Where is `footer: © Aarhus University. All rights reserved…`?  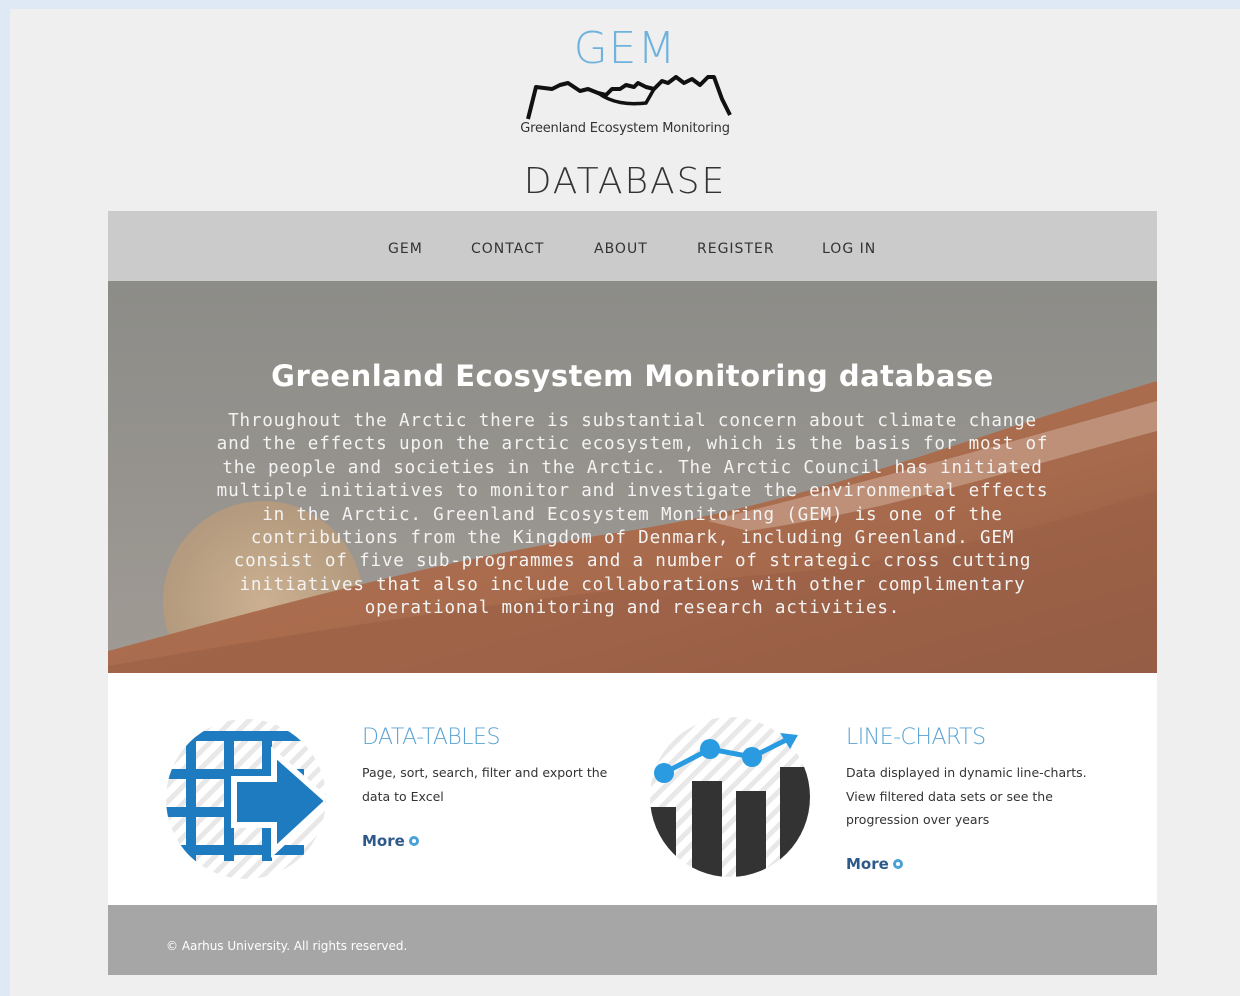 footer: © Aarhus University. All rights reserved… is located at coordinates (632, 940).